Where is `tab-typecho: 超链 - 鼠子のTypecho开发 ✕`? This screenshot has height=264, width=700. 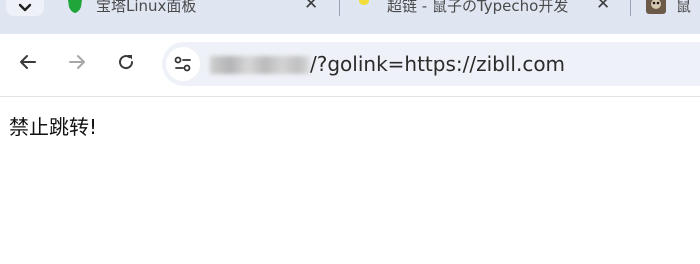
tab-typecho: 超链 - 鼠子のTypecho开发 ✕ is located at coordinates (483, 7).